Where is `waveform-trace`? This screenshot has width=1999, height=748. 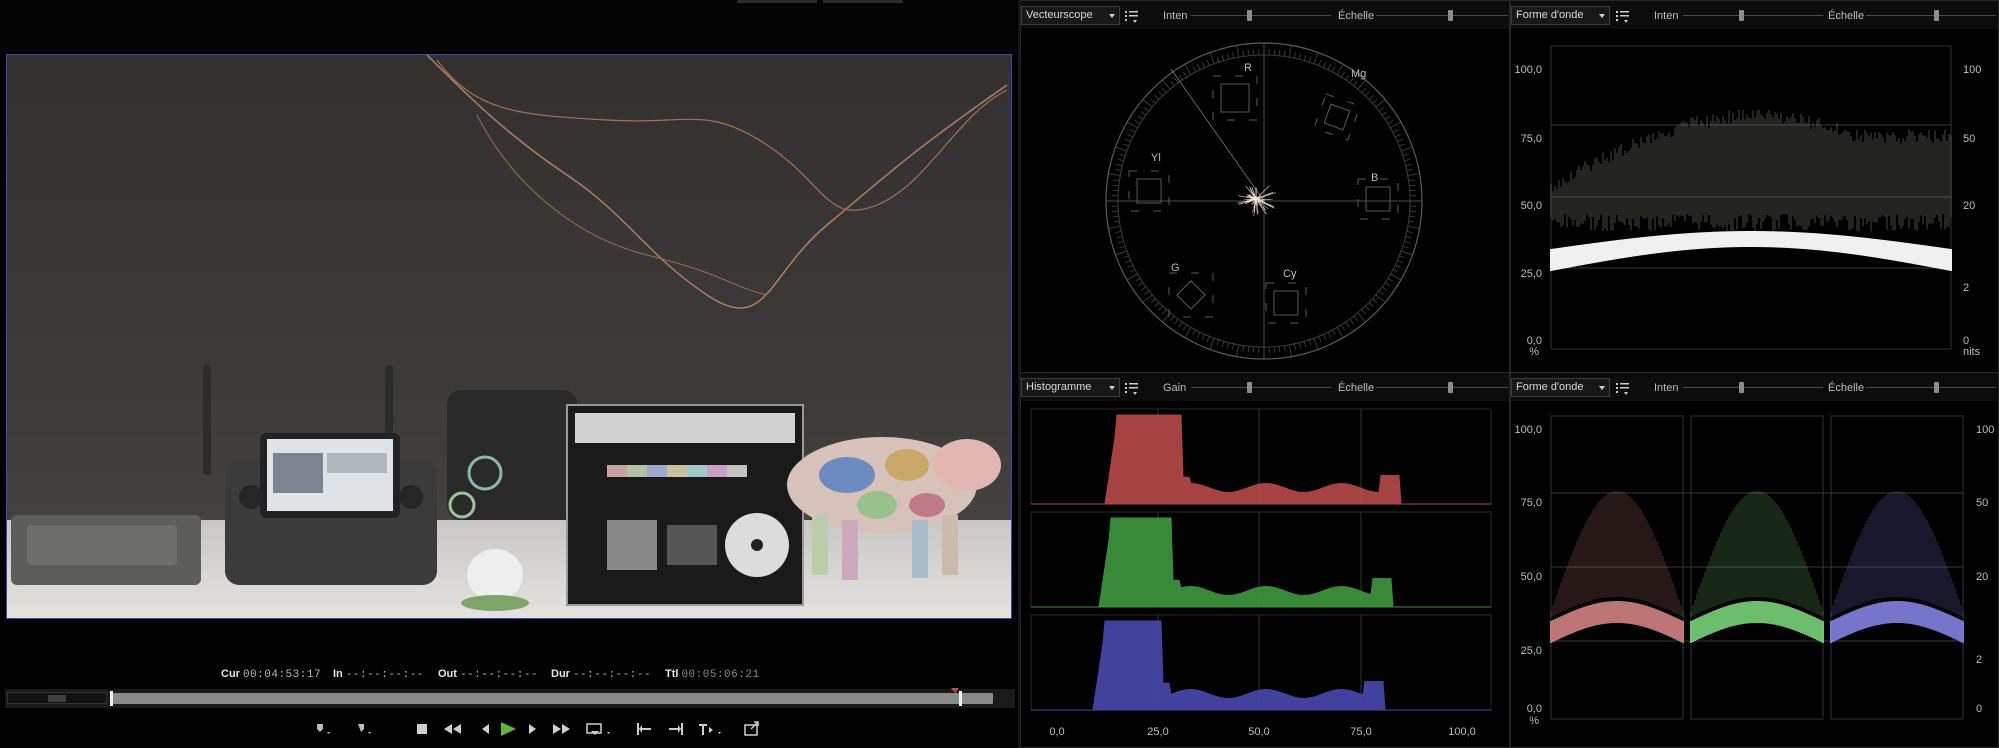 waveform-trace is located at coordinates (1751, 190).